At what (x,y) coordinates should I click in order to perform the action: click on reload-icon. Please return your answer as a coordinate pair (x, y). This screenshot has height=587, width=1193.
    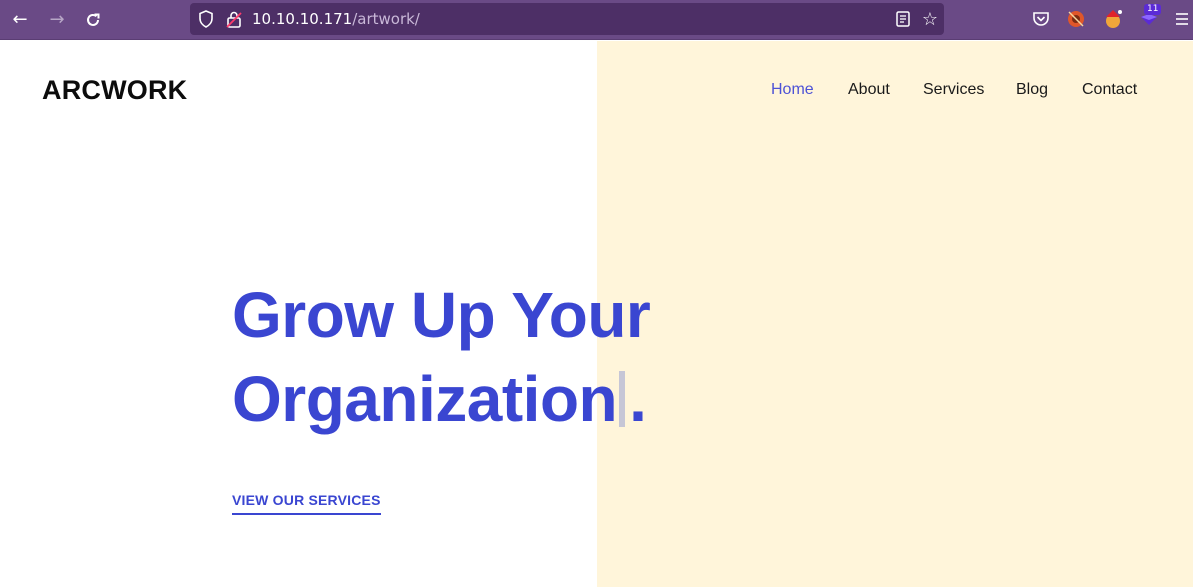
    Looking at the image, I should click on (93, 20).